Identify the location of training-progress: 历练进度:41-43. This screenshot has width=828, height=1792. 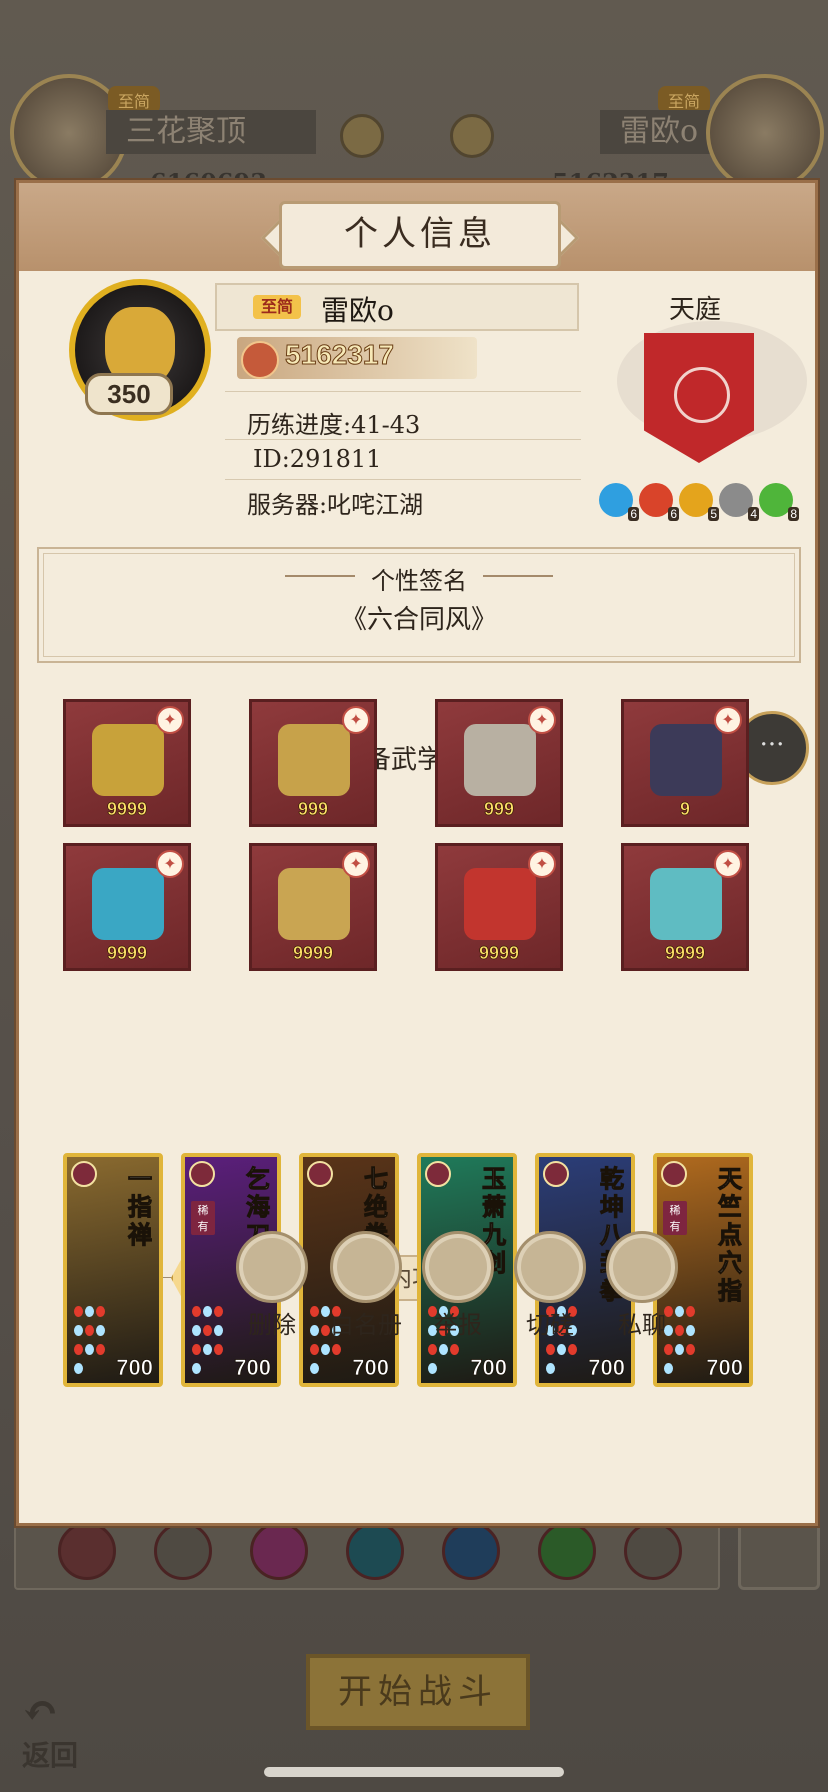
(334, 425).